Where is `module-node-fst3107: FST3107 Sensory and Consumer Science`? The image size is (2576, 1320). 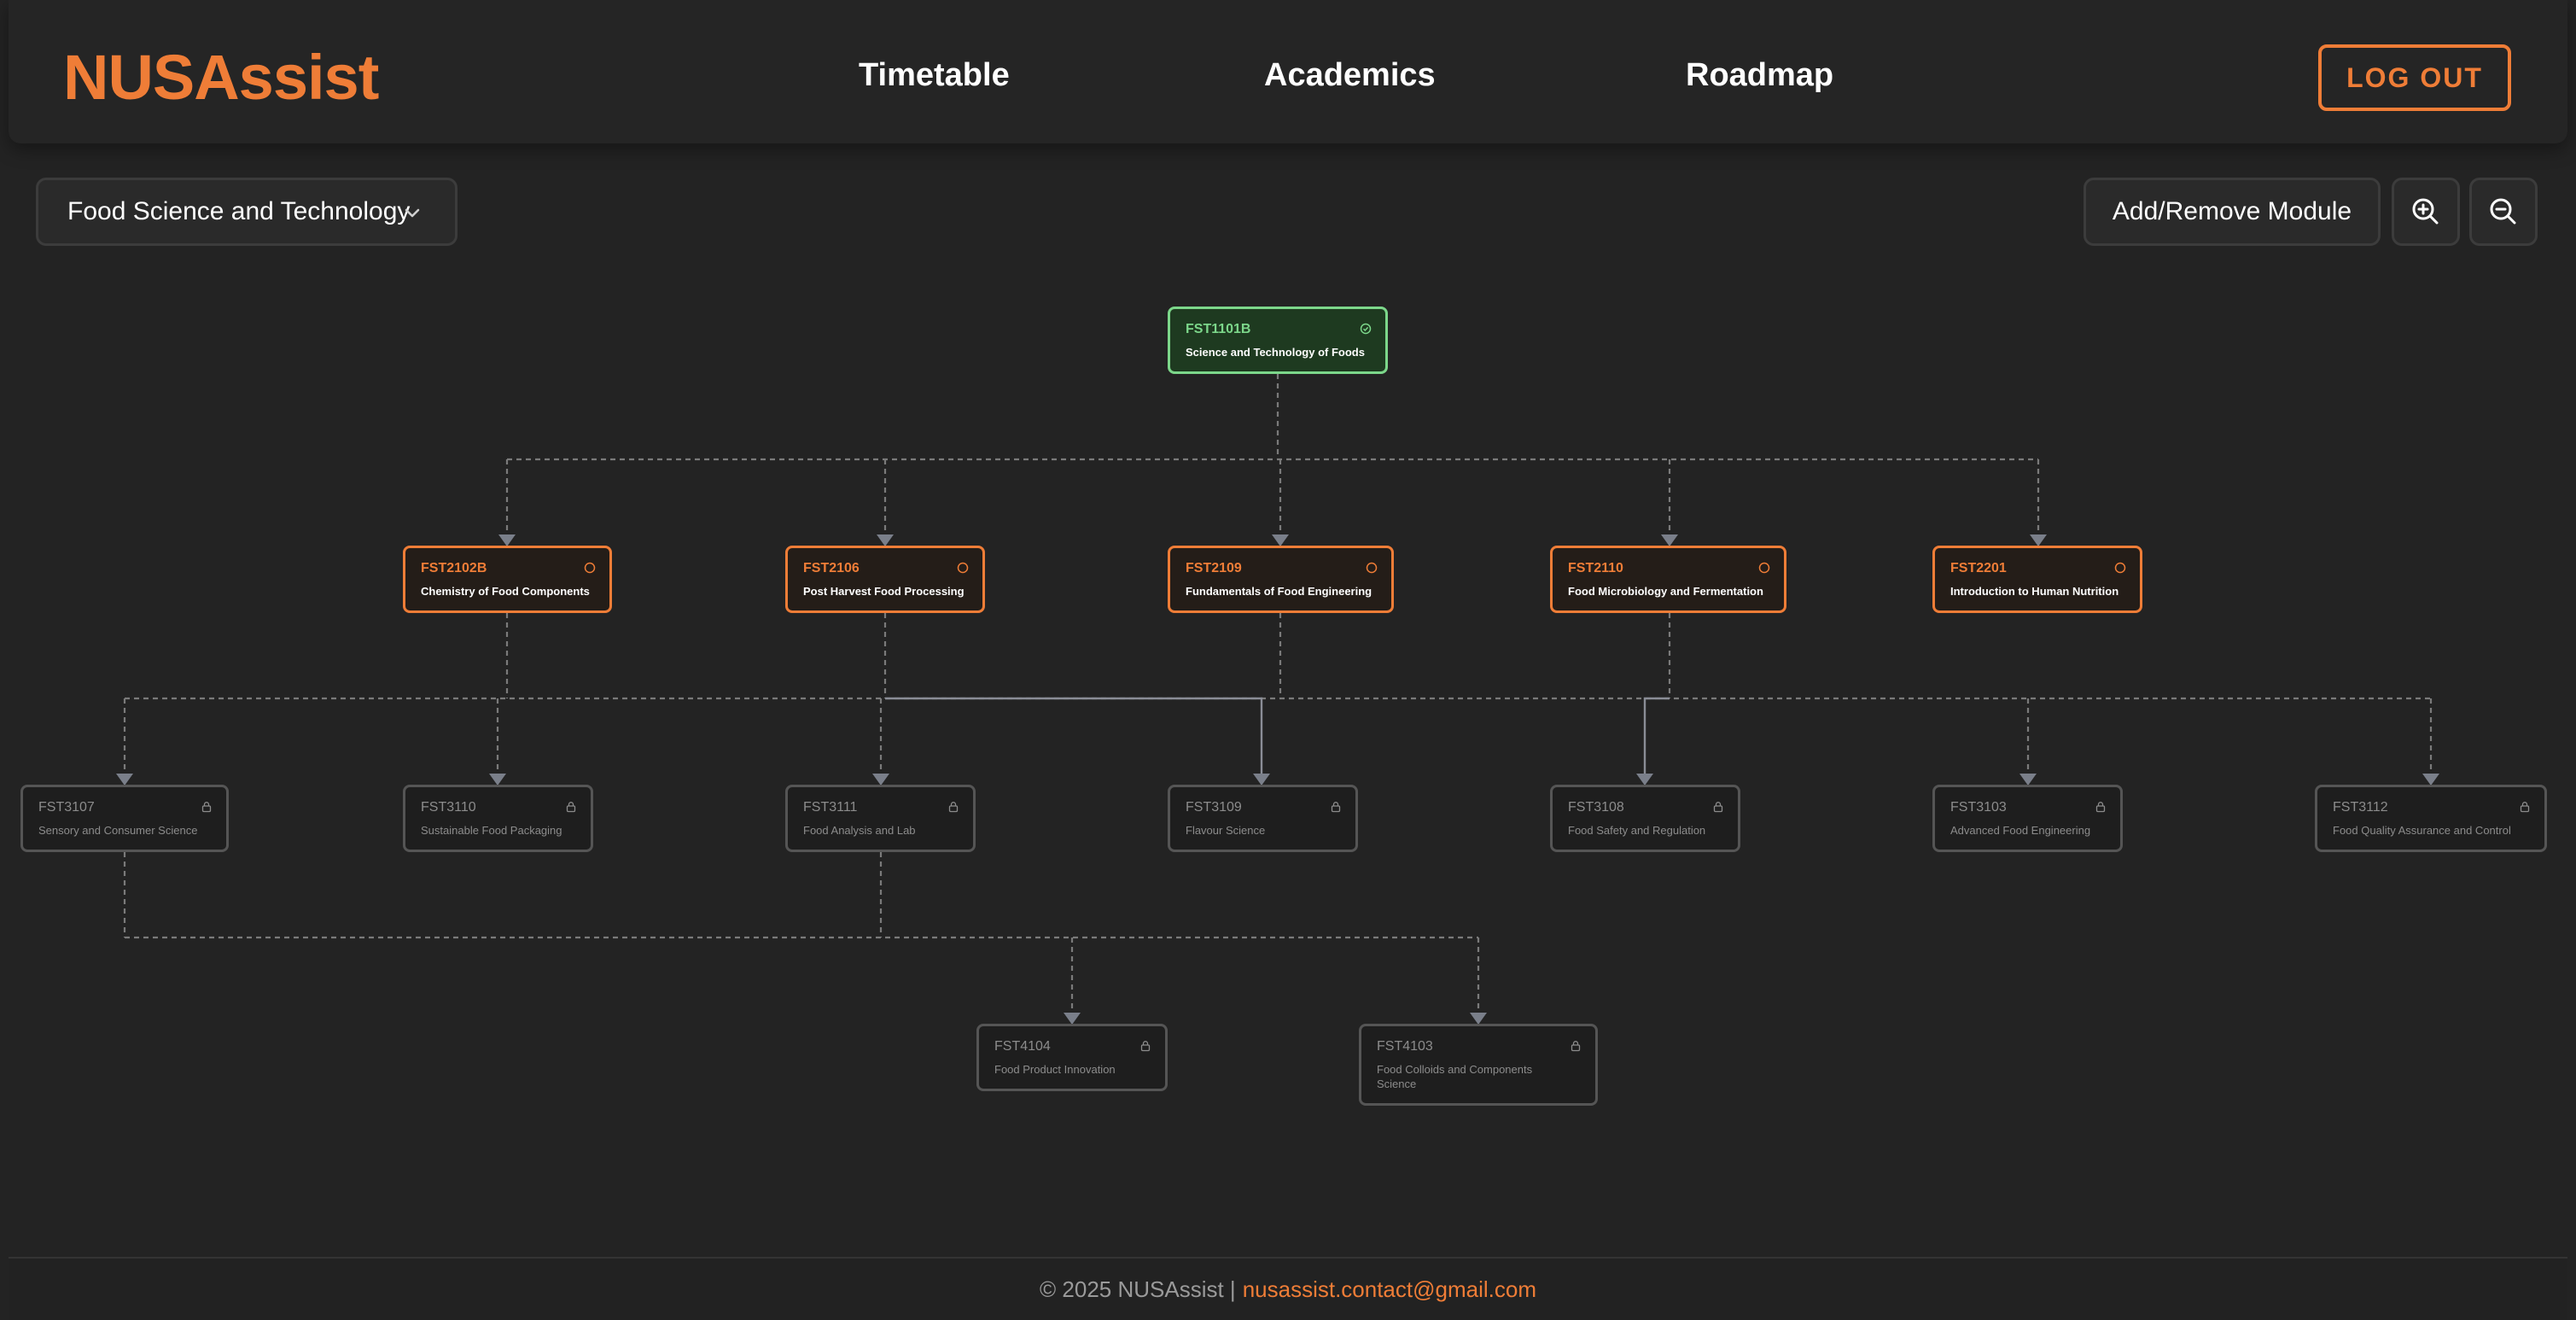
module-node-fst3107: FST3107 Sensory and Consumer Science is located at coordinates (124, 818).